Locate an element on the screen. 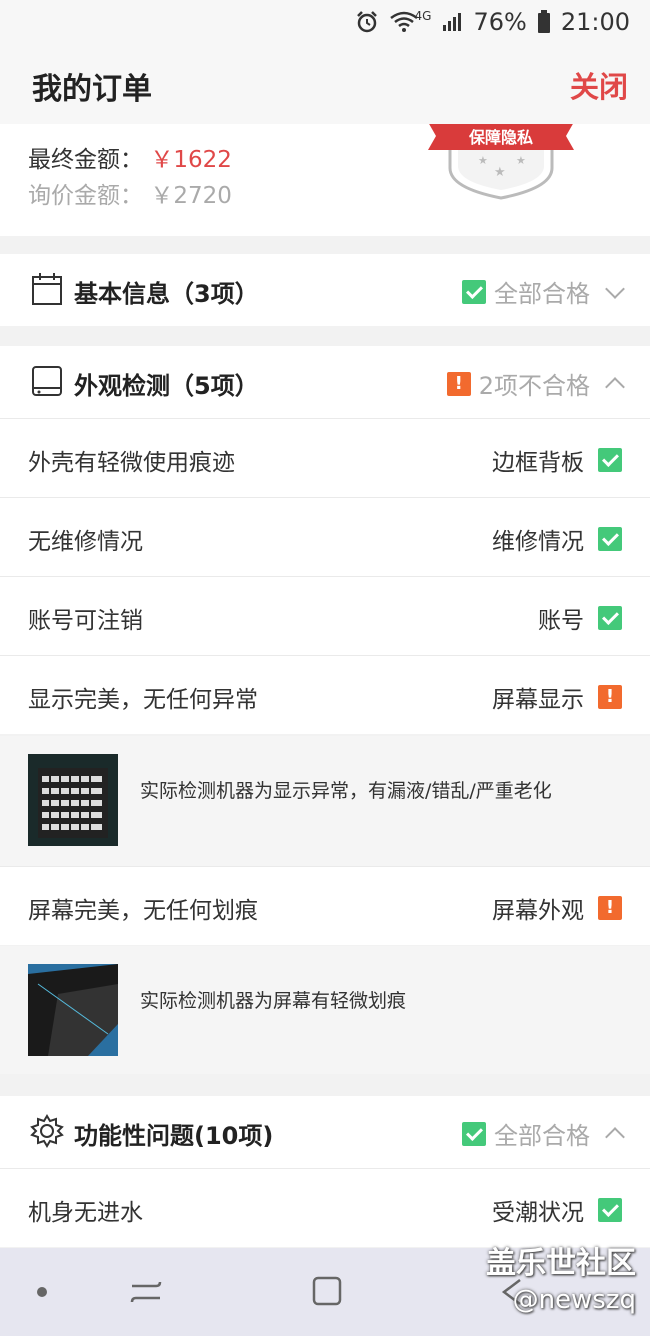  item-description: 机身无进水 is located at coordinates (85, 1213).